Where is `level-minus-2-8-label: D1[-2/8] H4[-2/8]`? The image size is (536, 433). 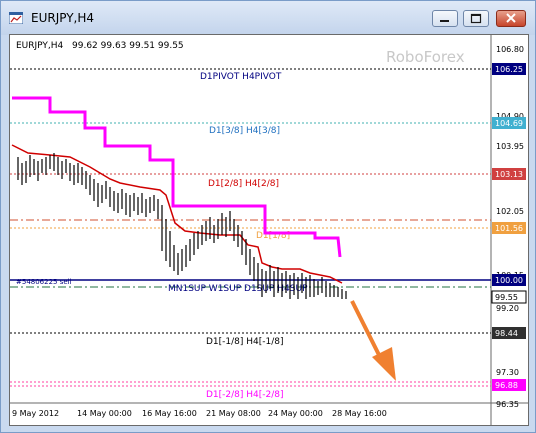 level-minus-2-8-label: D1[-2/8] H4[-2/8] is located at coordinates (245, 395).